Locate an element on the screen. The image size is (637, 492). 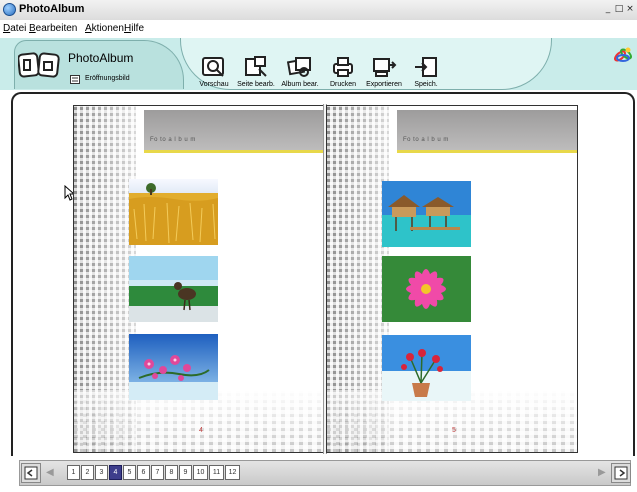
app-icon is located at coordinates (9, 9).